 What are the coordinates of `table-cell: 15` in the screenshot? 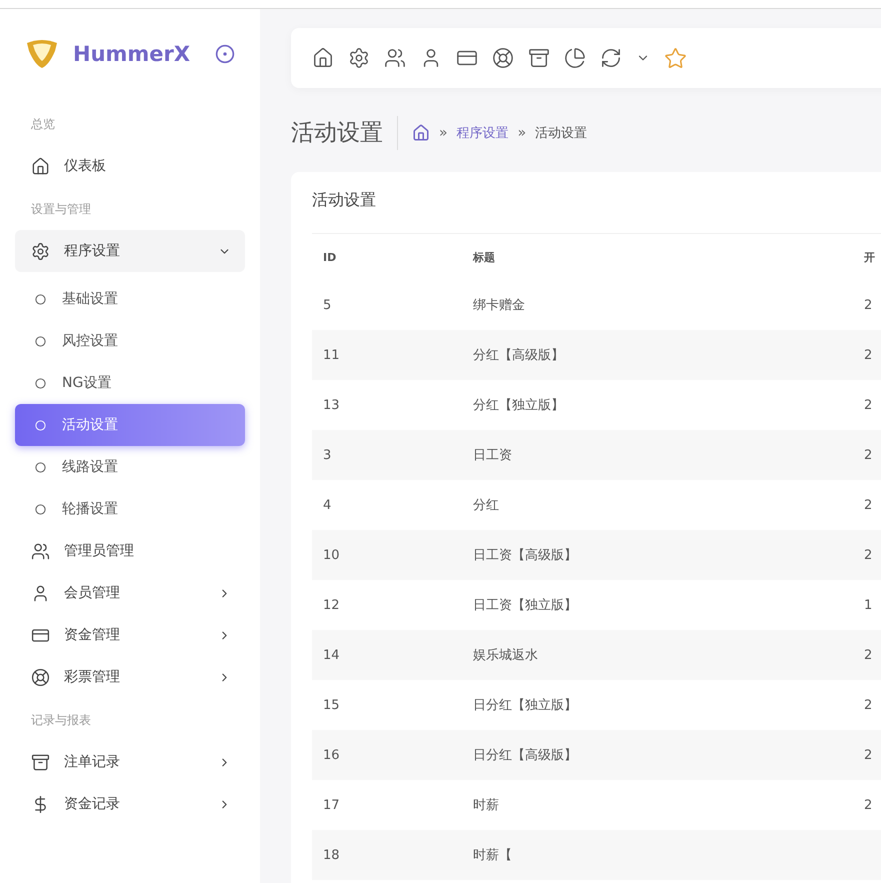 It's located at (331, 705).